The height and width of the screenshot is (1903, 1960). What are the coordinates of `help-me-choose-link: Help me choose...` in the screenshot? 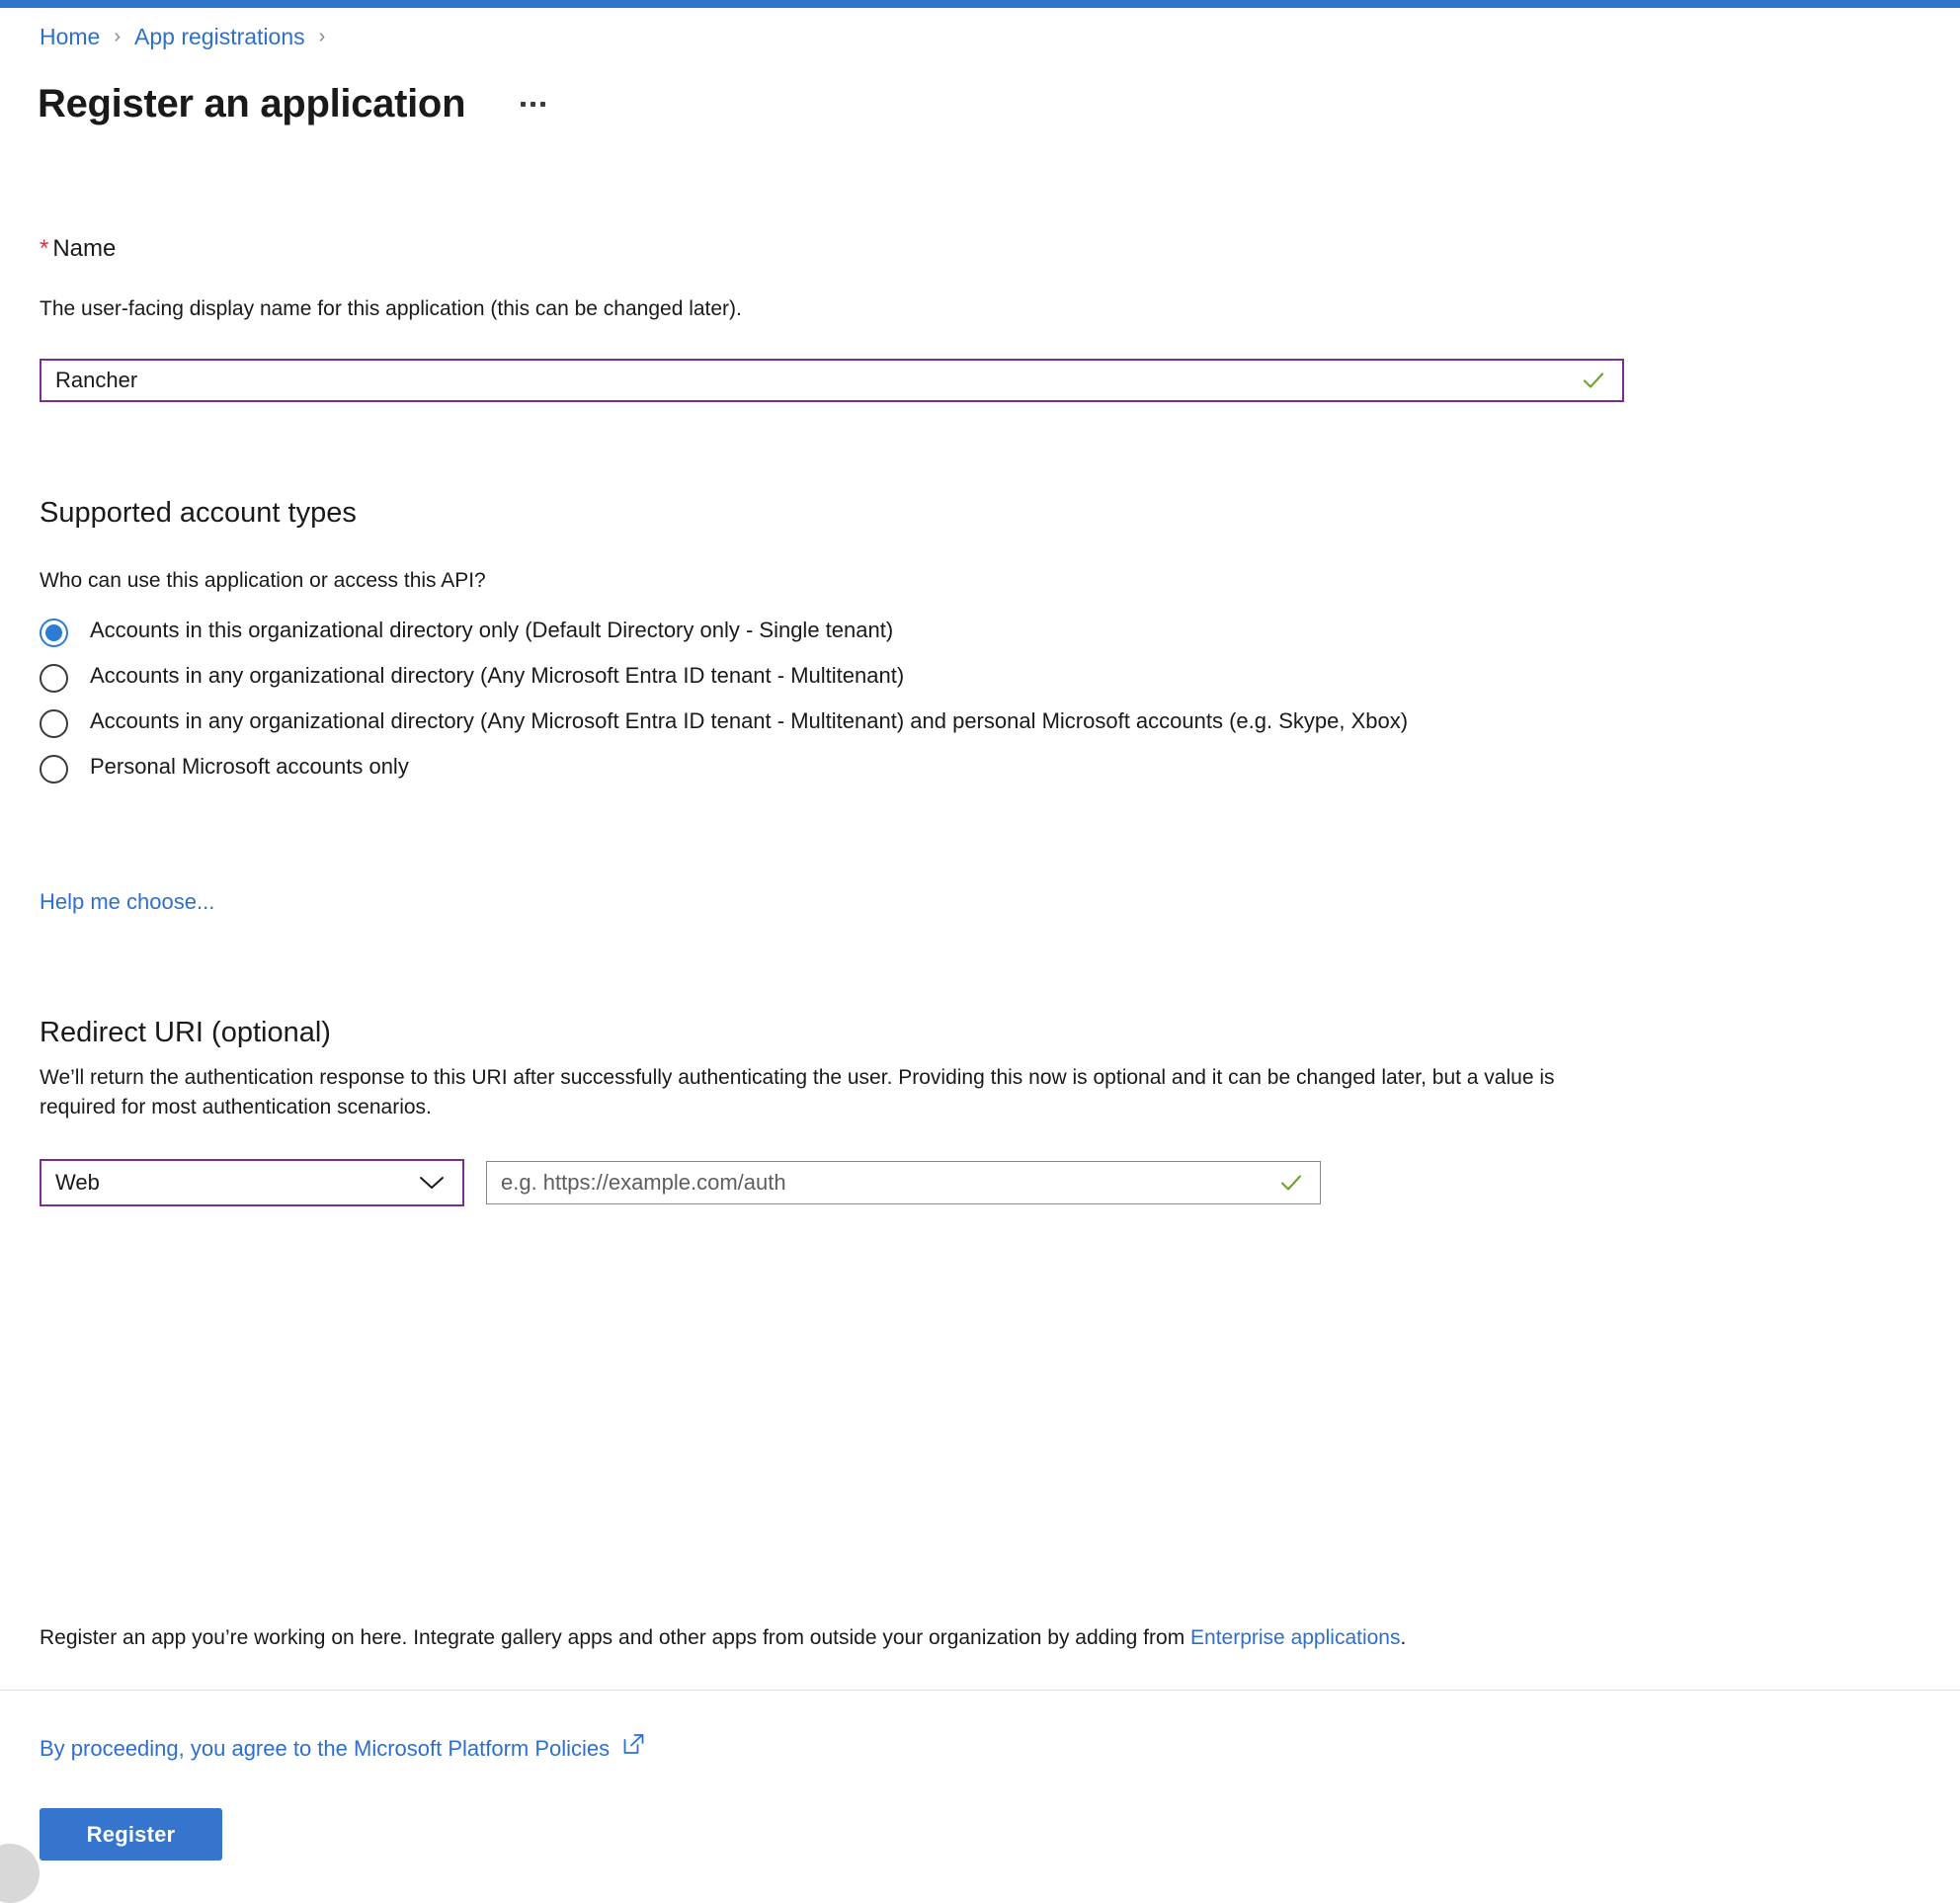 It's located at (127, 902).